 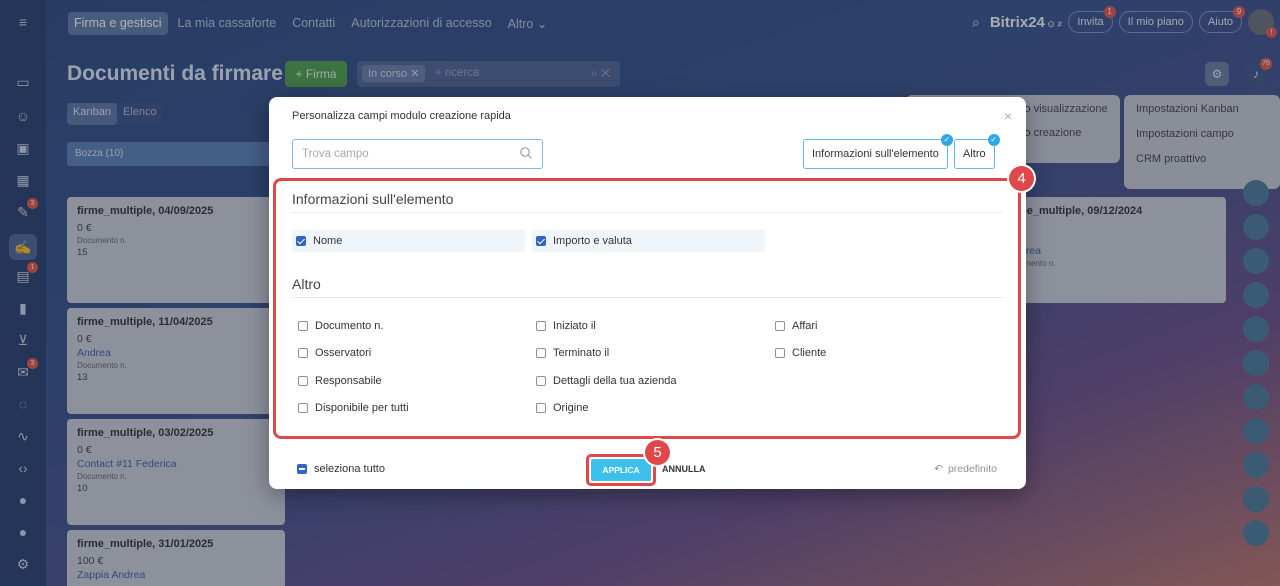 I want to click on search-field, so click(x=417, y=154).